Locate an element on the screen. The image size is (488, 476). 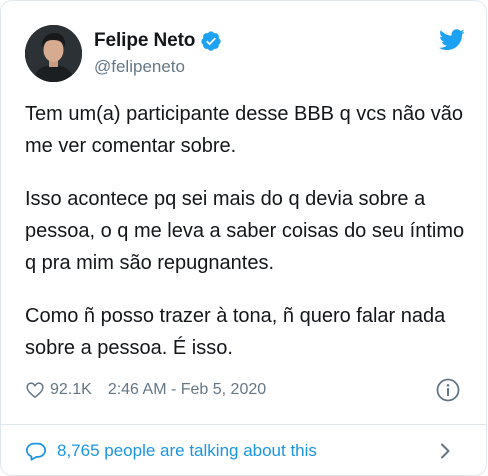
avatar is located at coordinates (53, 53).